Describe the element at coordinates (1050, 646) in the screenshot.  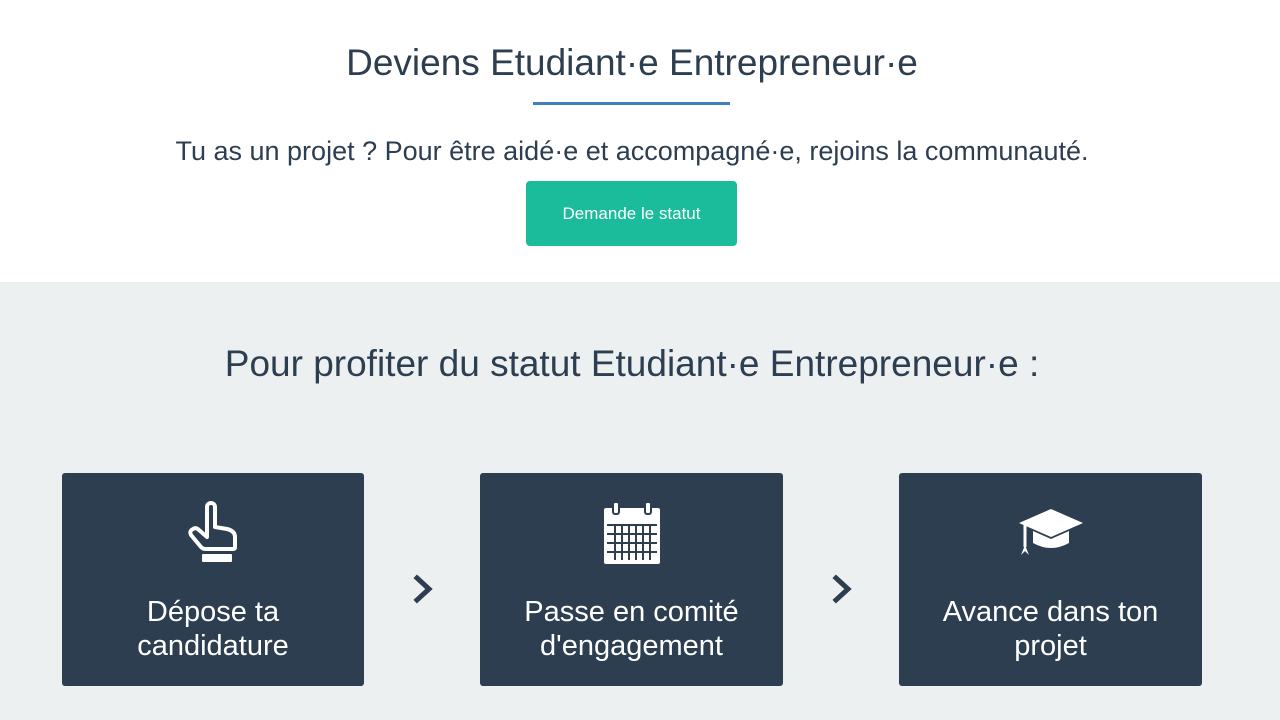
I see `step-label-line: projet` at that location.